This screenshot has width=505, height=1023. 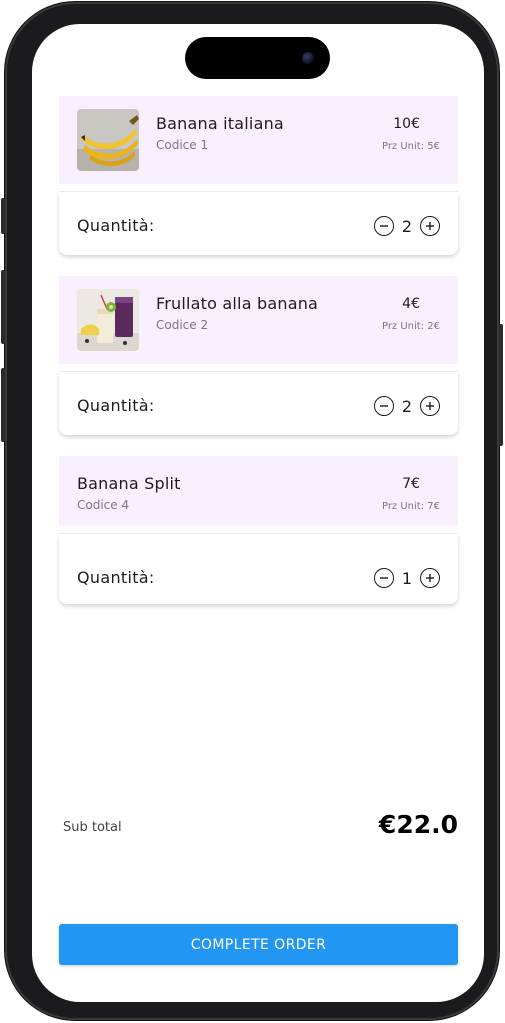 What do you see at coordinates (108, 320) in the screenshot?
I see `product-image-smoothie` at bounding box center [108, 320].